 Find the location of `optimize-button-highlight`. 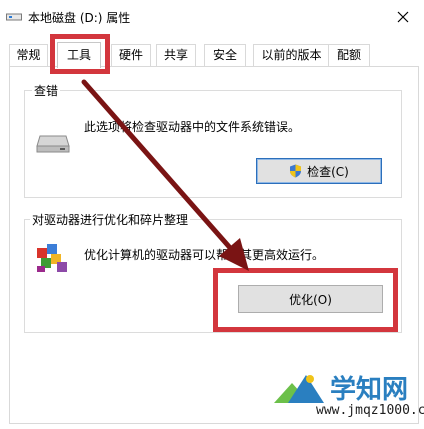

optimize-button-highlight is located at coordinates (305, 300).